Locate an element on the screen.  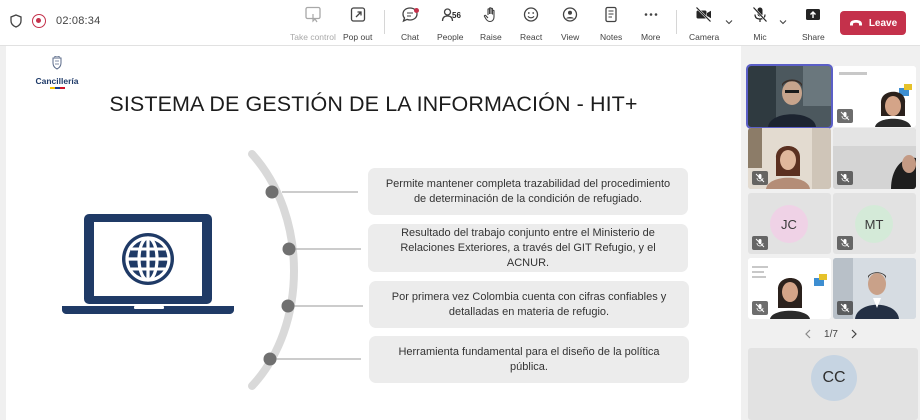
participant-avatar-tile: MT is located at coordinates (874, 223).